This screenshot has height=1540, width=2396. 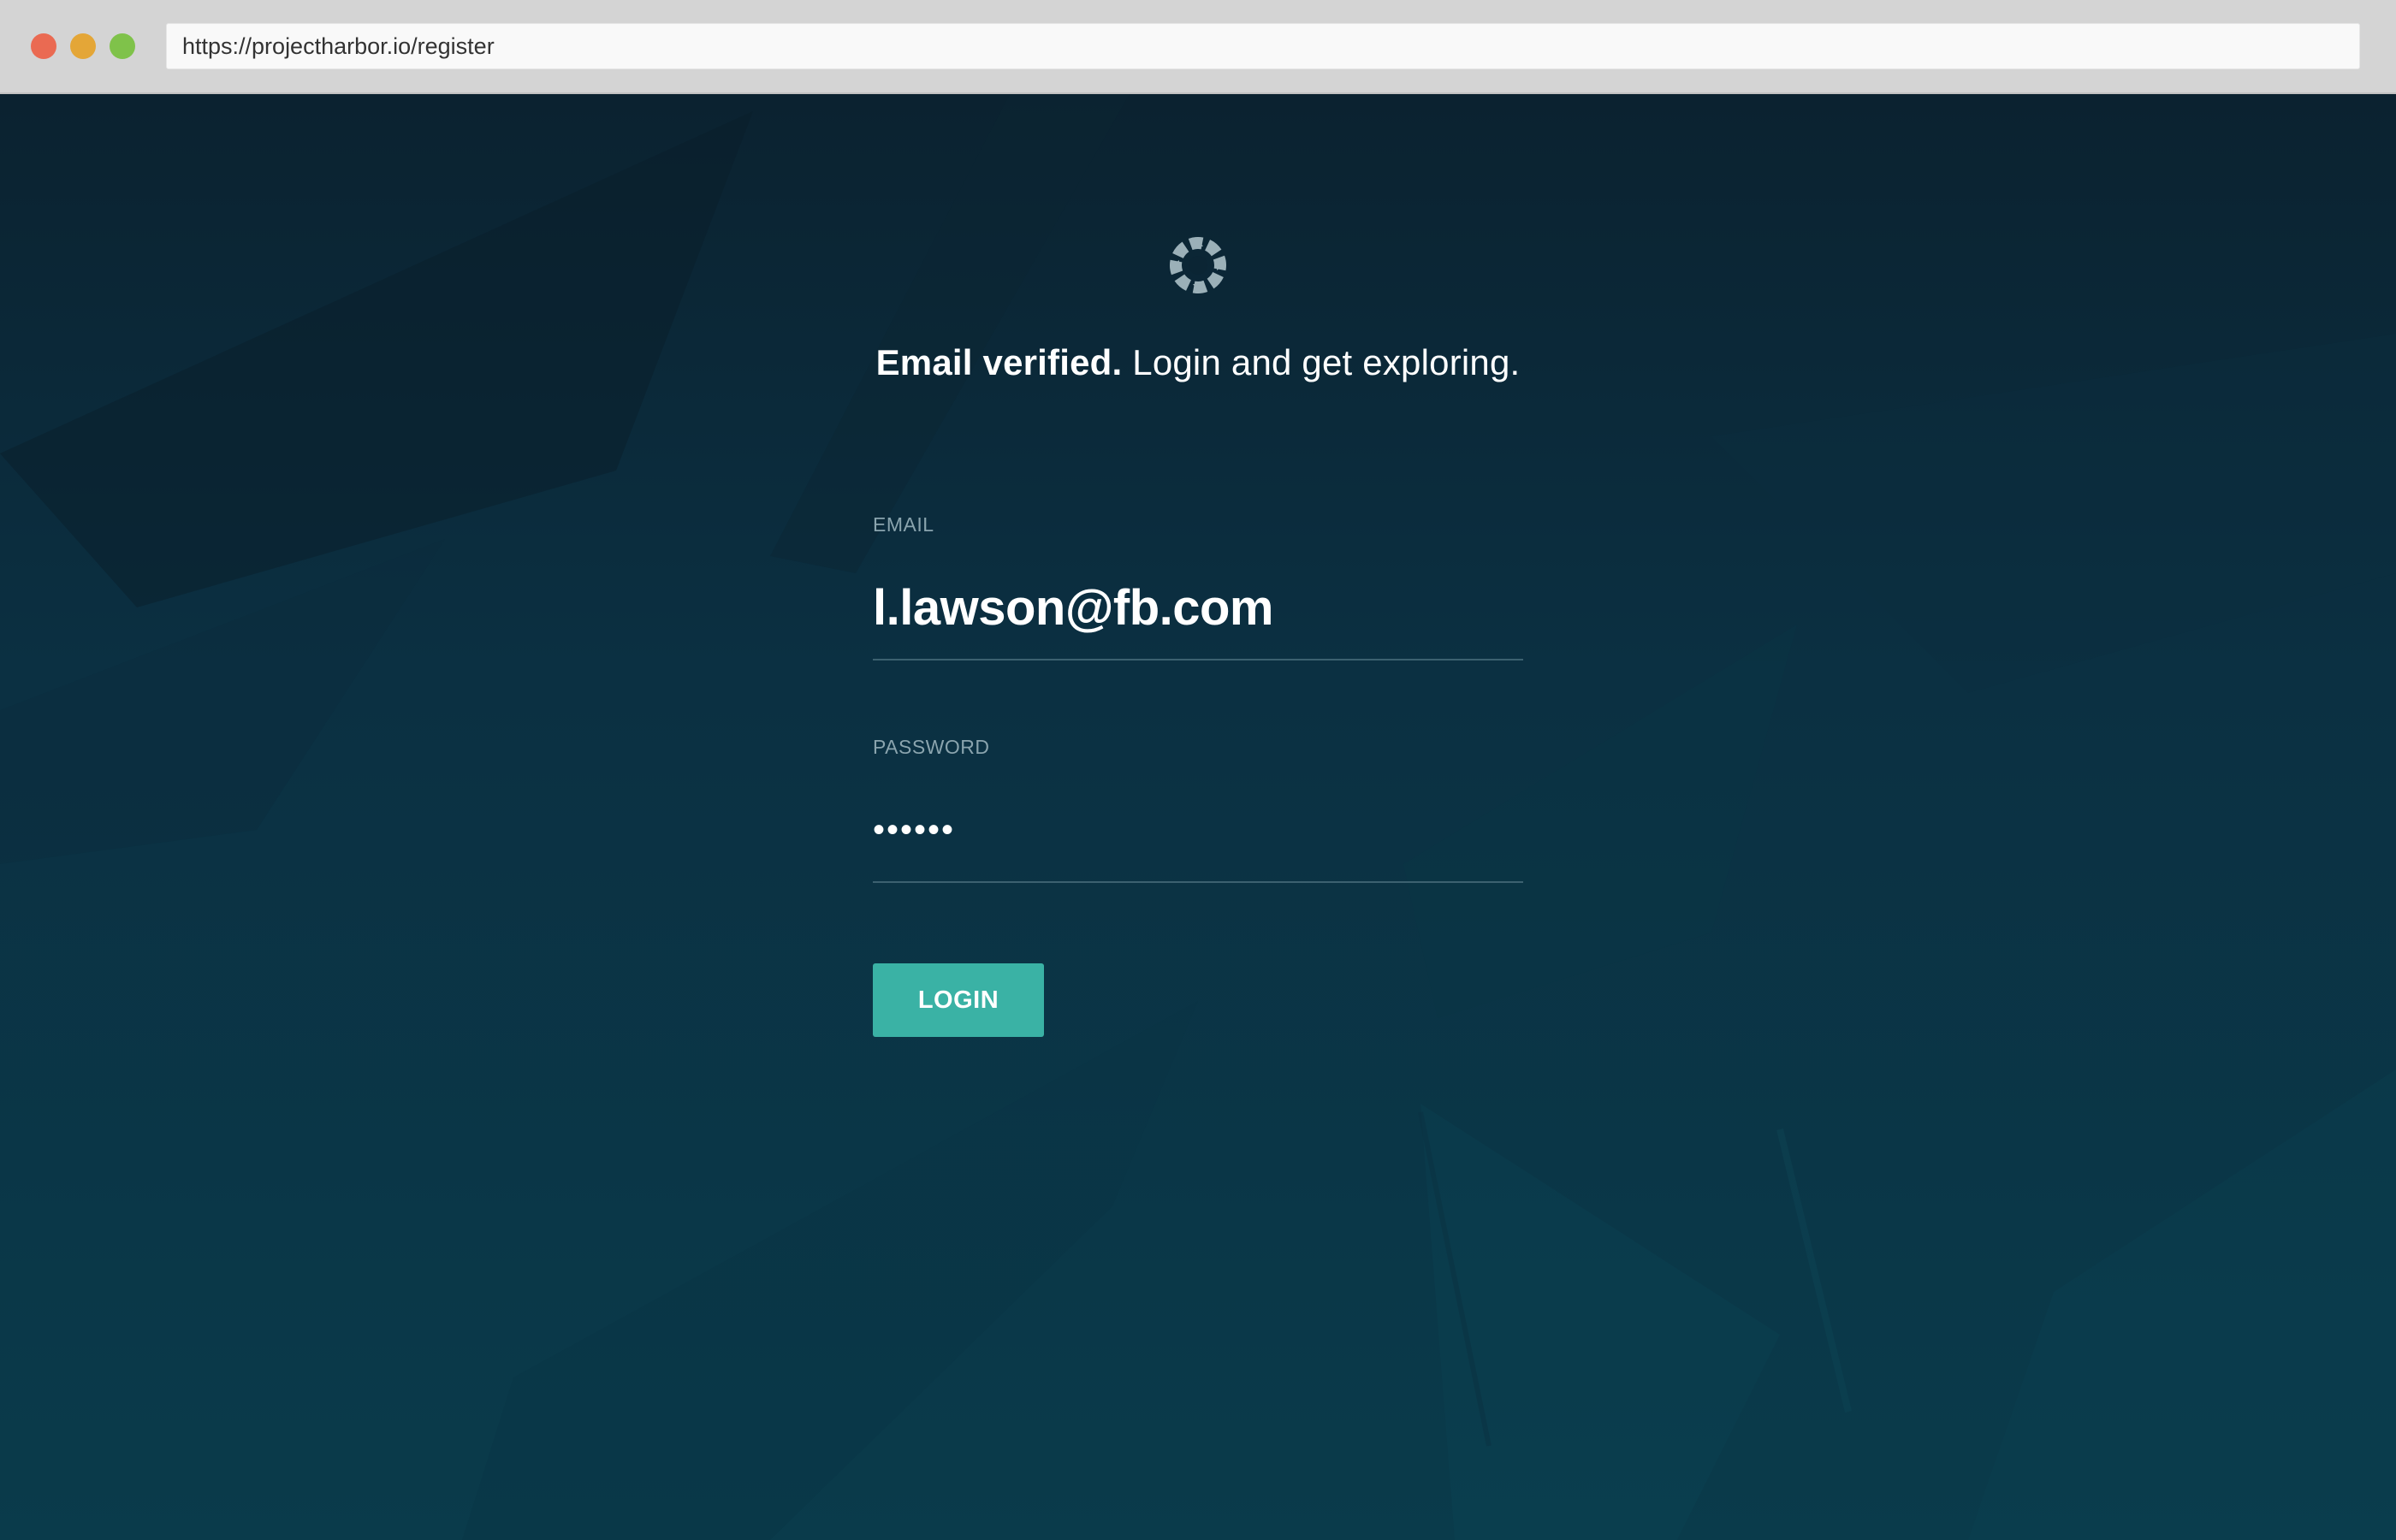 What do you see at coordinates (1198, 659) in the screenshot?
I see `email-underline` at bounding box center [1198, 659].